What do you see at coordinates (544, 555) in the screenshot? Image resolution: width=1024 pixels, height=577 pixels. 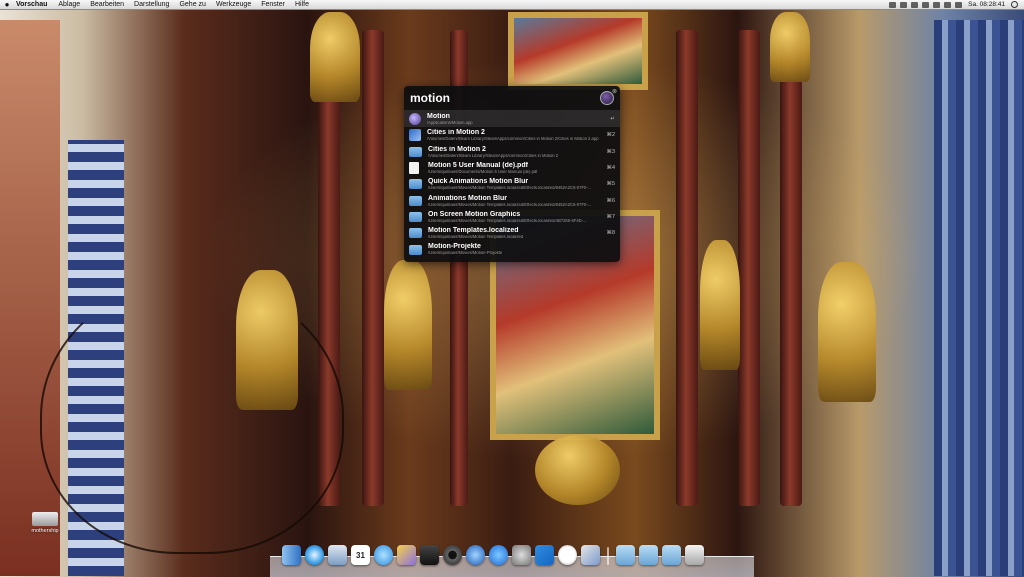 I see `windows-icon` at bounding box center [544, 555].